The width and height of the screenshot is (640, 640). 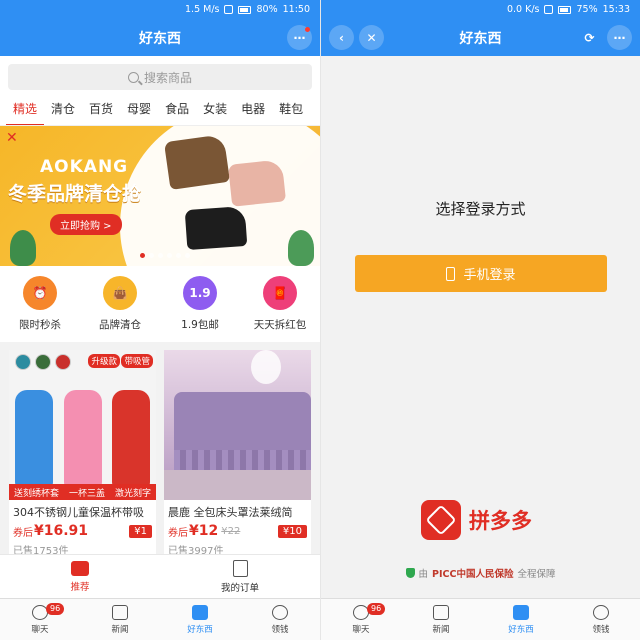 What do you see at coordinates (80, 587) in the screenshot?
I see `subnav-label: 推荐` at bounding box center [80, 587].